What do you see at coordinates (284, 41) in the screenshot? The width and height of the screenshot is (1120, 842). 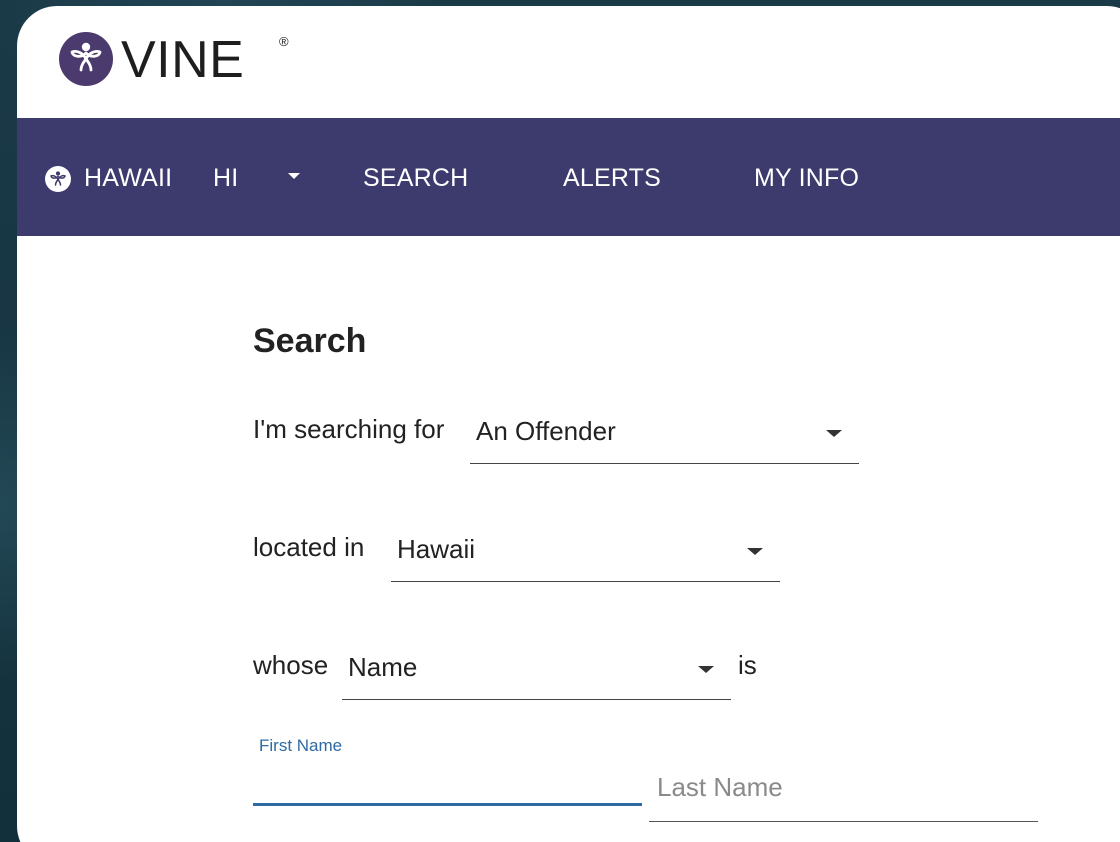 I see `brand-registered-mark: ®` at bounding box center [284, 41].